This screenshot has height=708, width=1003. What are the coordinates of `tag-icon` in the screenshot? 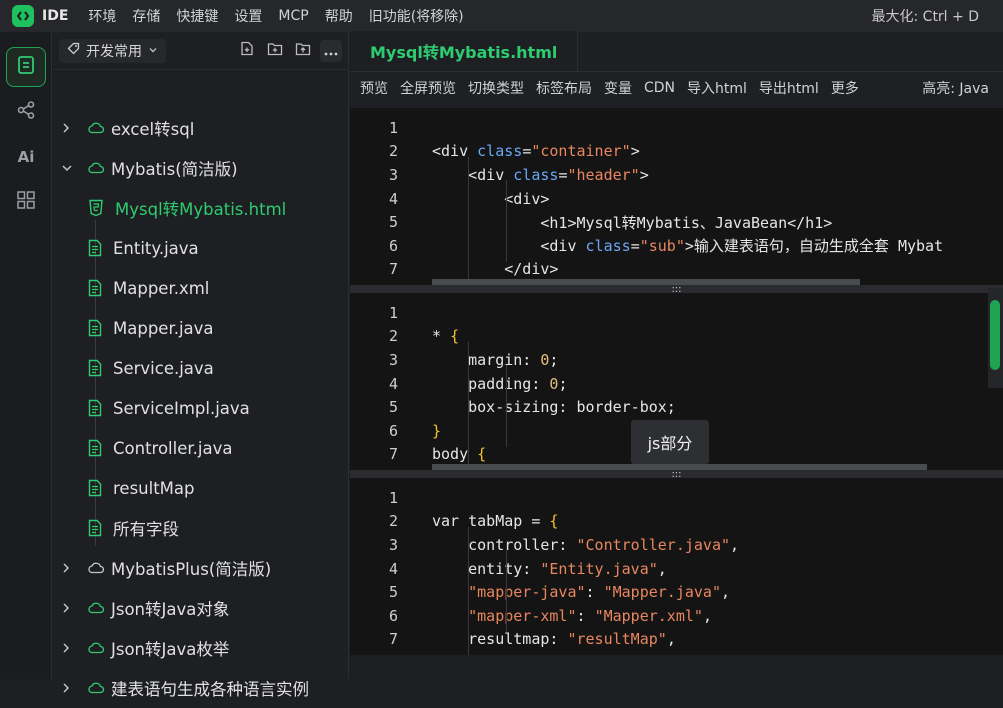 It's located at (73, 50).